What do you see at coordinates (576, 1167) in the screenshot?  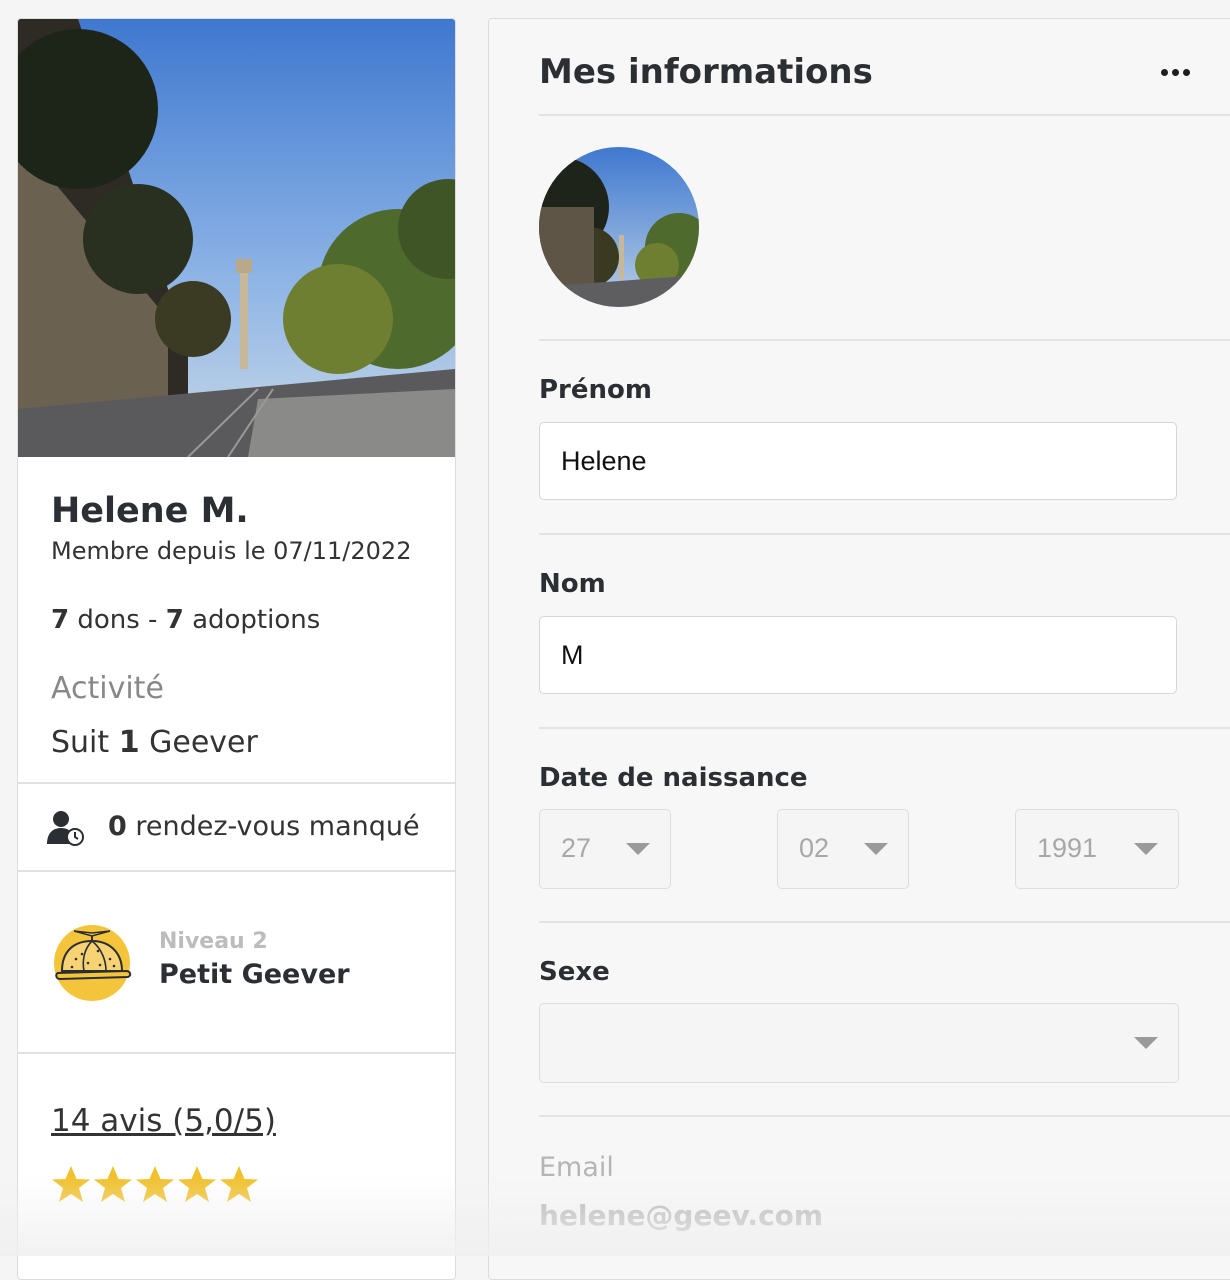 I see `email-label: Email` at bounding box center [576, 1167].